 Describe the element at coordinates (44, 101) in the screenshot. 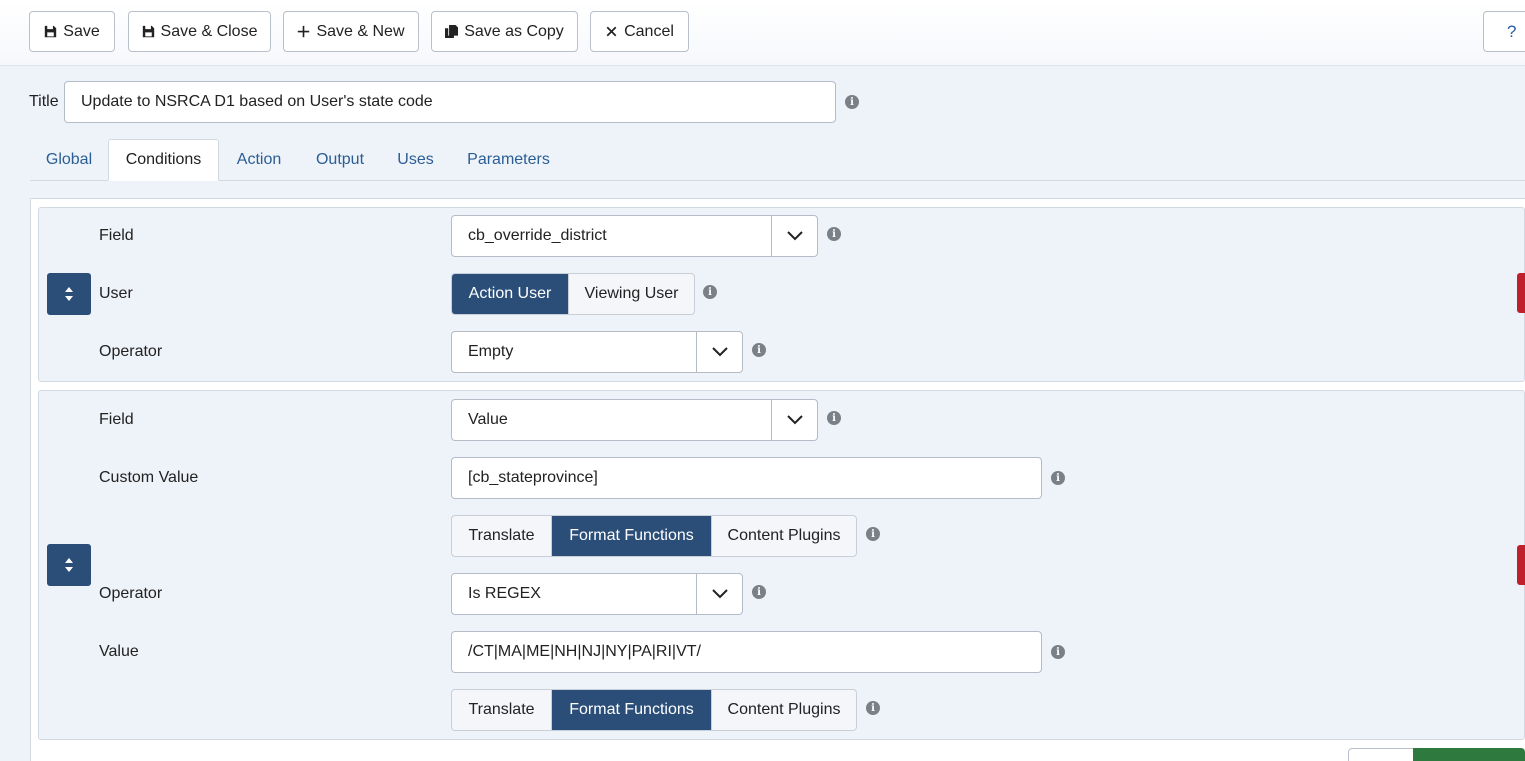

I see `title-label: Title` at that location.